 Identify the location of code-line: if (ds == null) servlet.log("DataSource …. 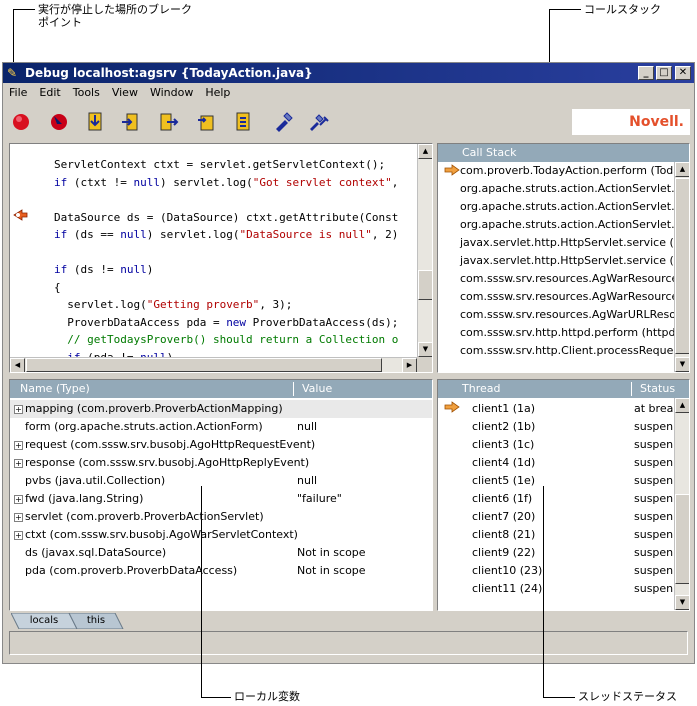
(226, 235).